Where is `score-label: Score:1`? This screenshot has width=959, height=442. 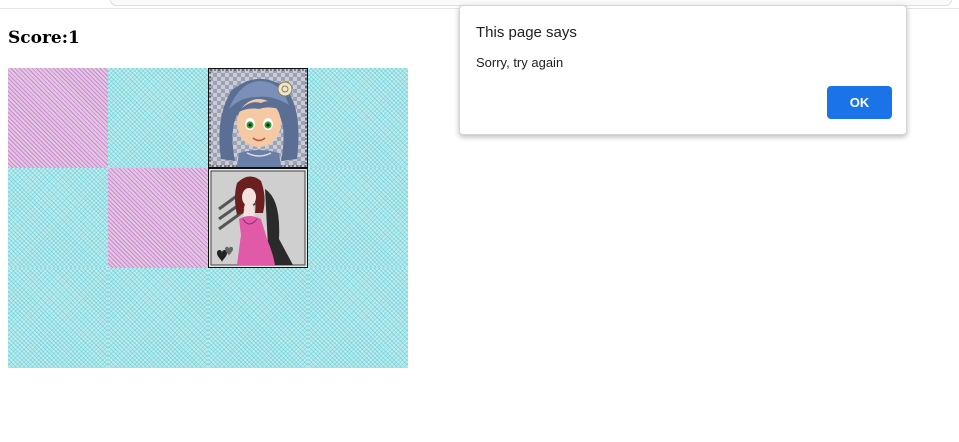 score-label: Score:1 is located at coordinates (44, 38).